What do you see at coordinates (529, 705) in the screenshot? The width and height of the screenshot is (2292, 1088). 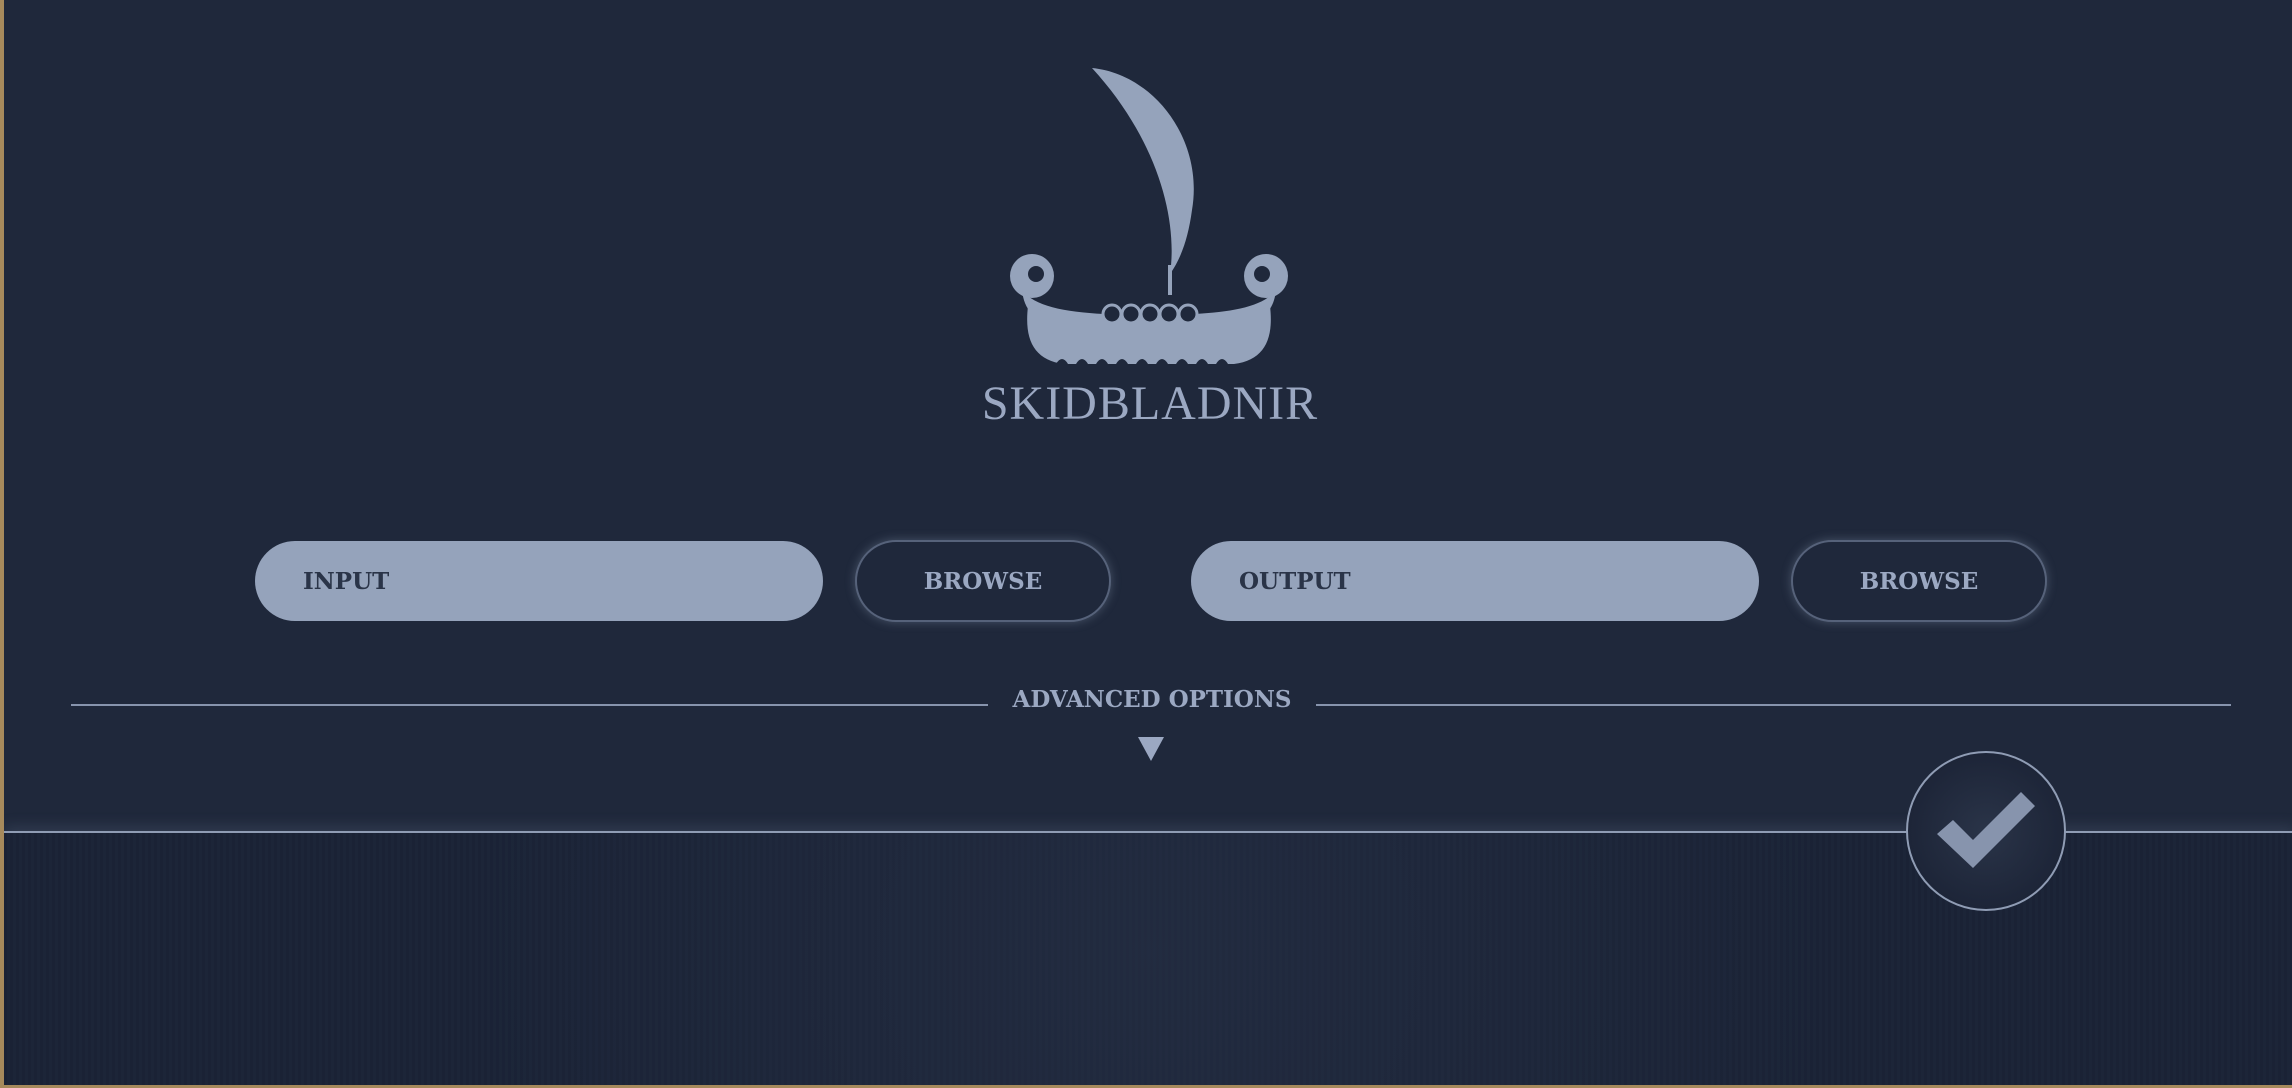 I see `divider-left` at bounding box center [529, 705].